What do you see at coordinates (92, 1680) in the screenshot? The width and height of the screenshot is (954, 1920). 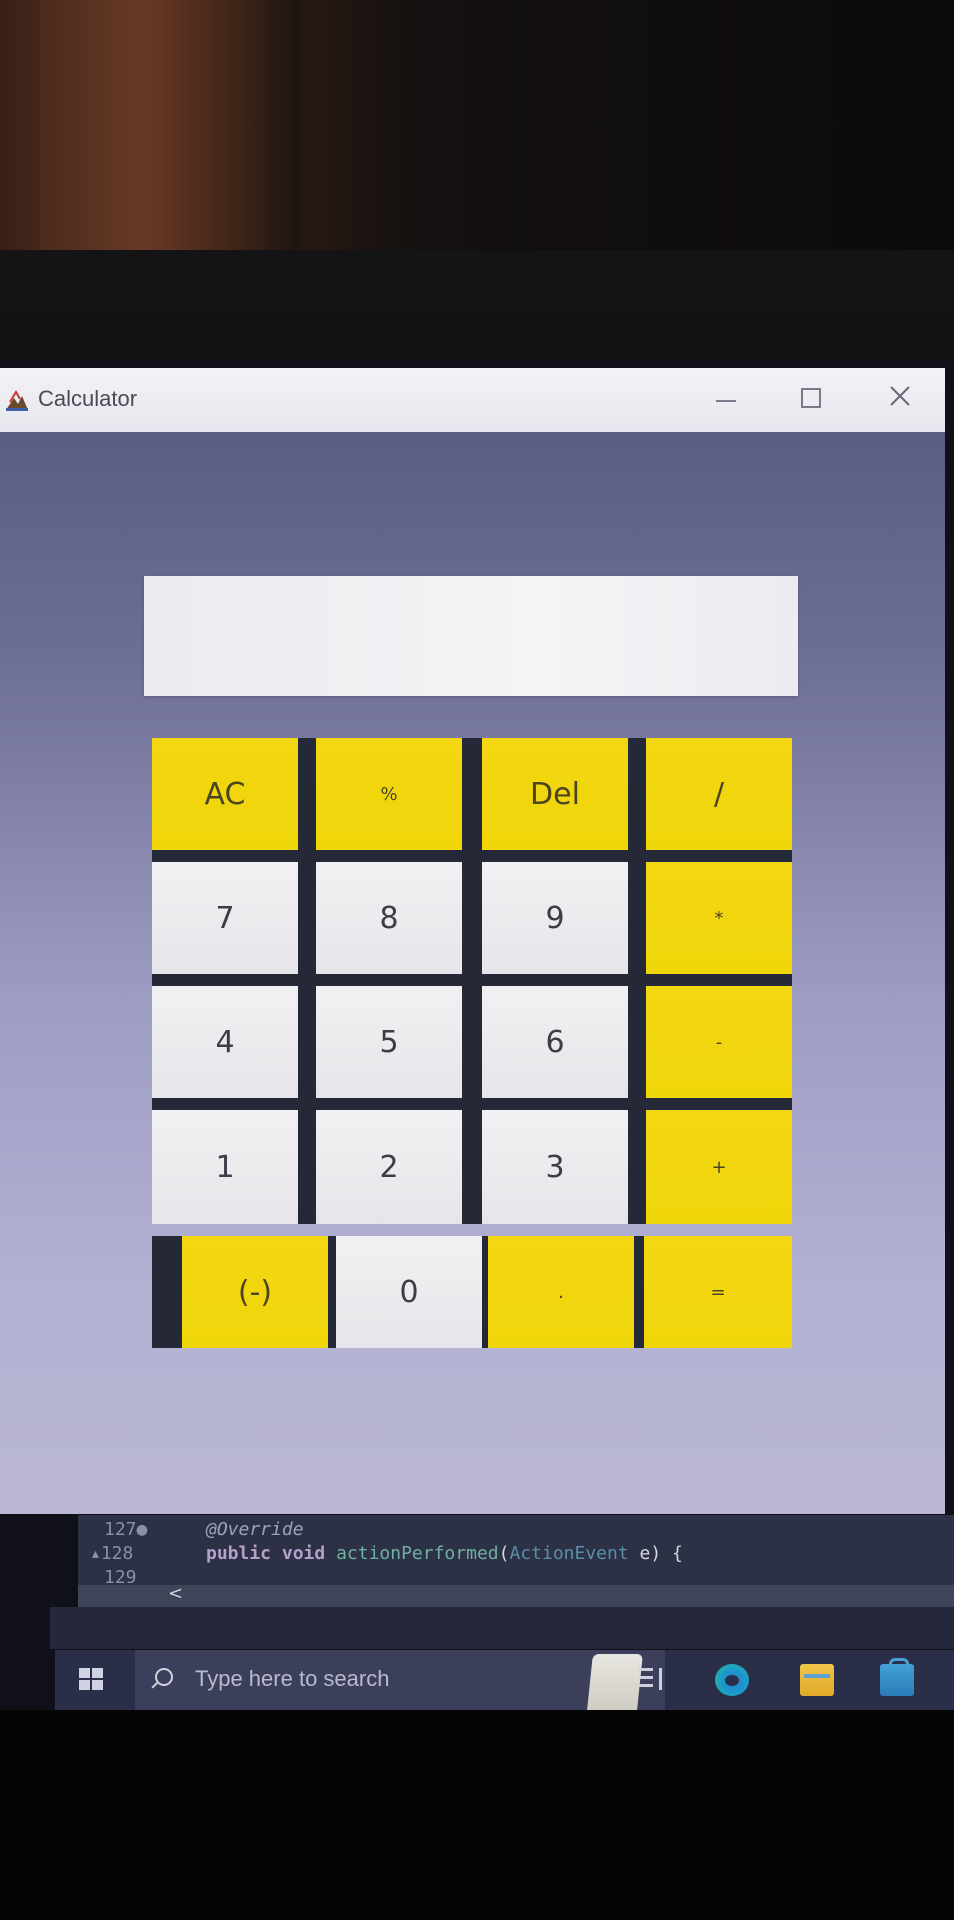 I see `windows-start-icon` at bounding box center [92, 1680].